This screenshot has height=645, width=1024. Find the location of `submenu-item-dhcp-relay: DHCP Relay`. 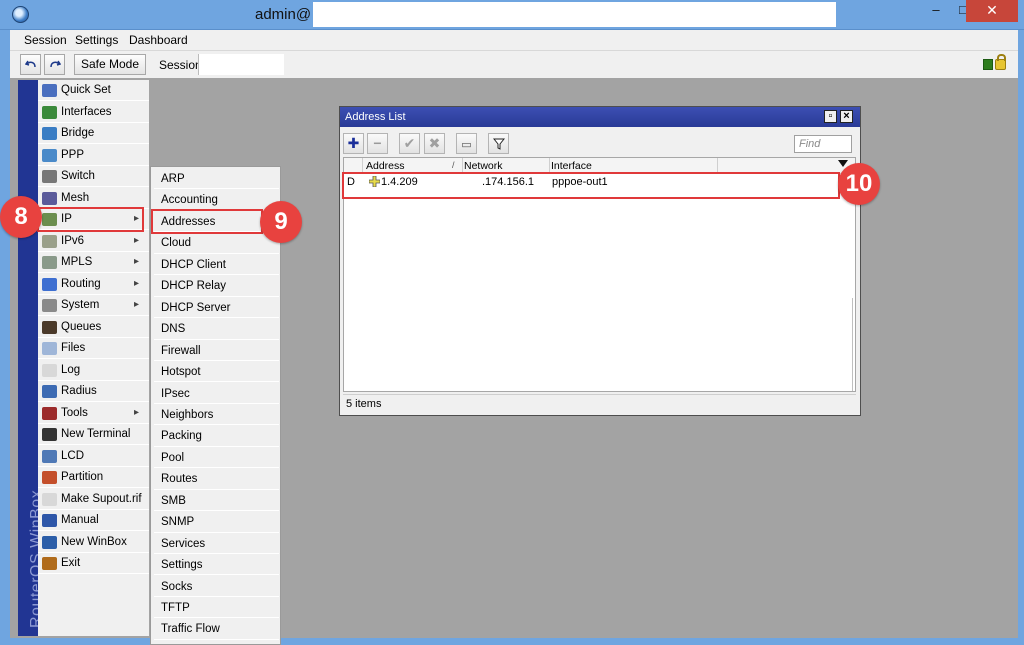

submenu-item-dhcp-relay: DHCP Relay is located at coordinates (216, 286).